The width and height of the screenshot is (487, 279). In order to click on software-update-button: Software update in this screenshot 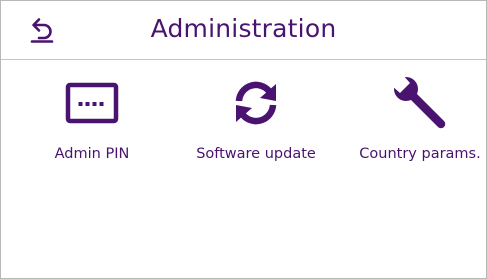, I will do `click(256, 123)`.